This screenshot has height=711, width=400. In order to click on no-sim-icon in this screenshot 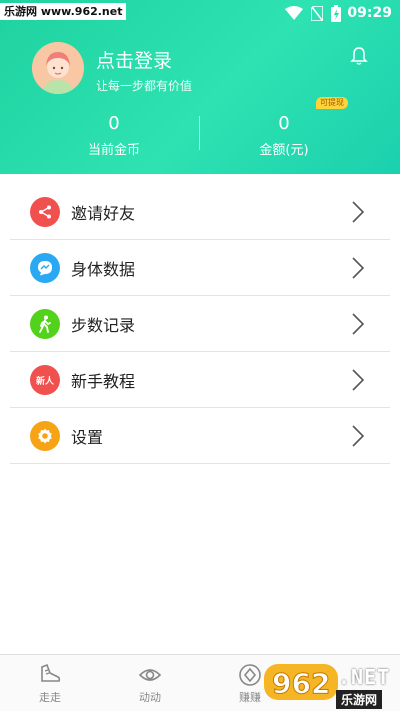, I will do `click(317, 13)`.